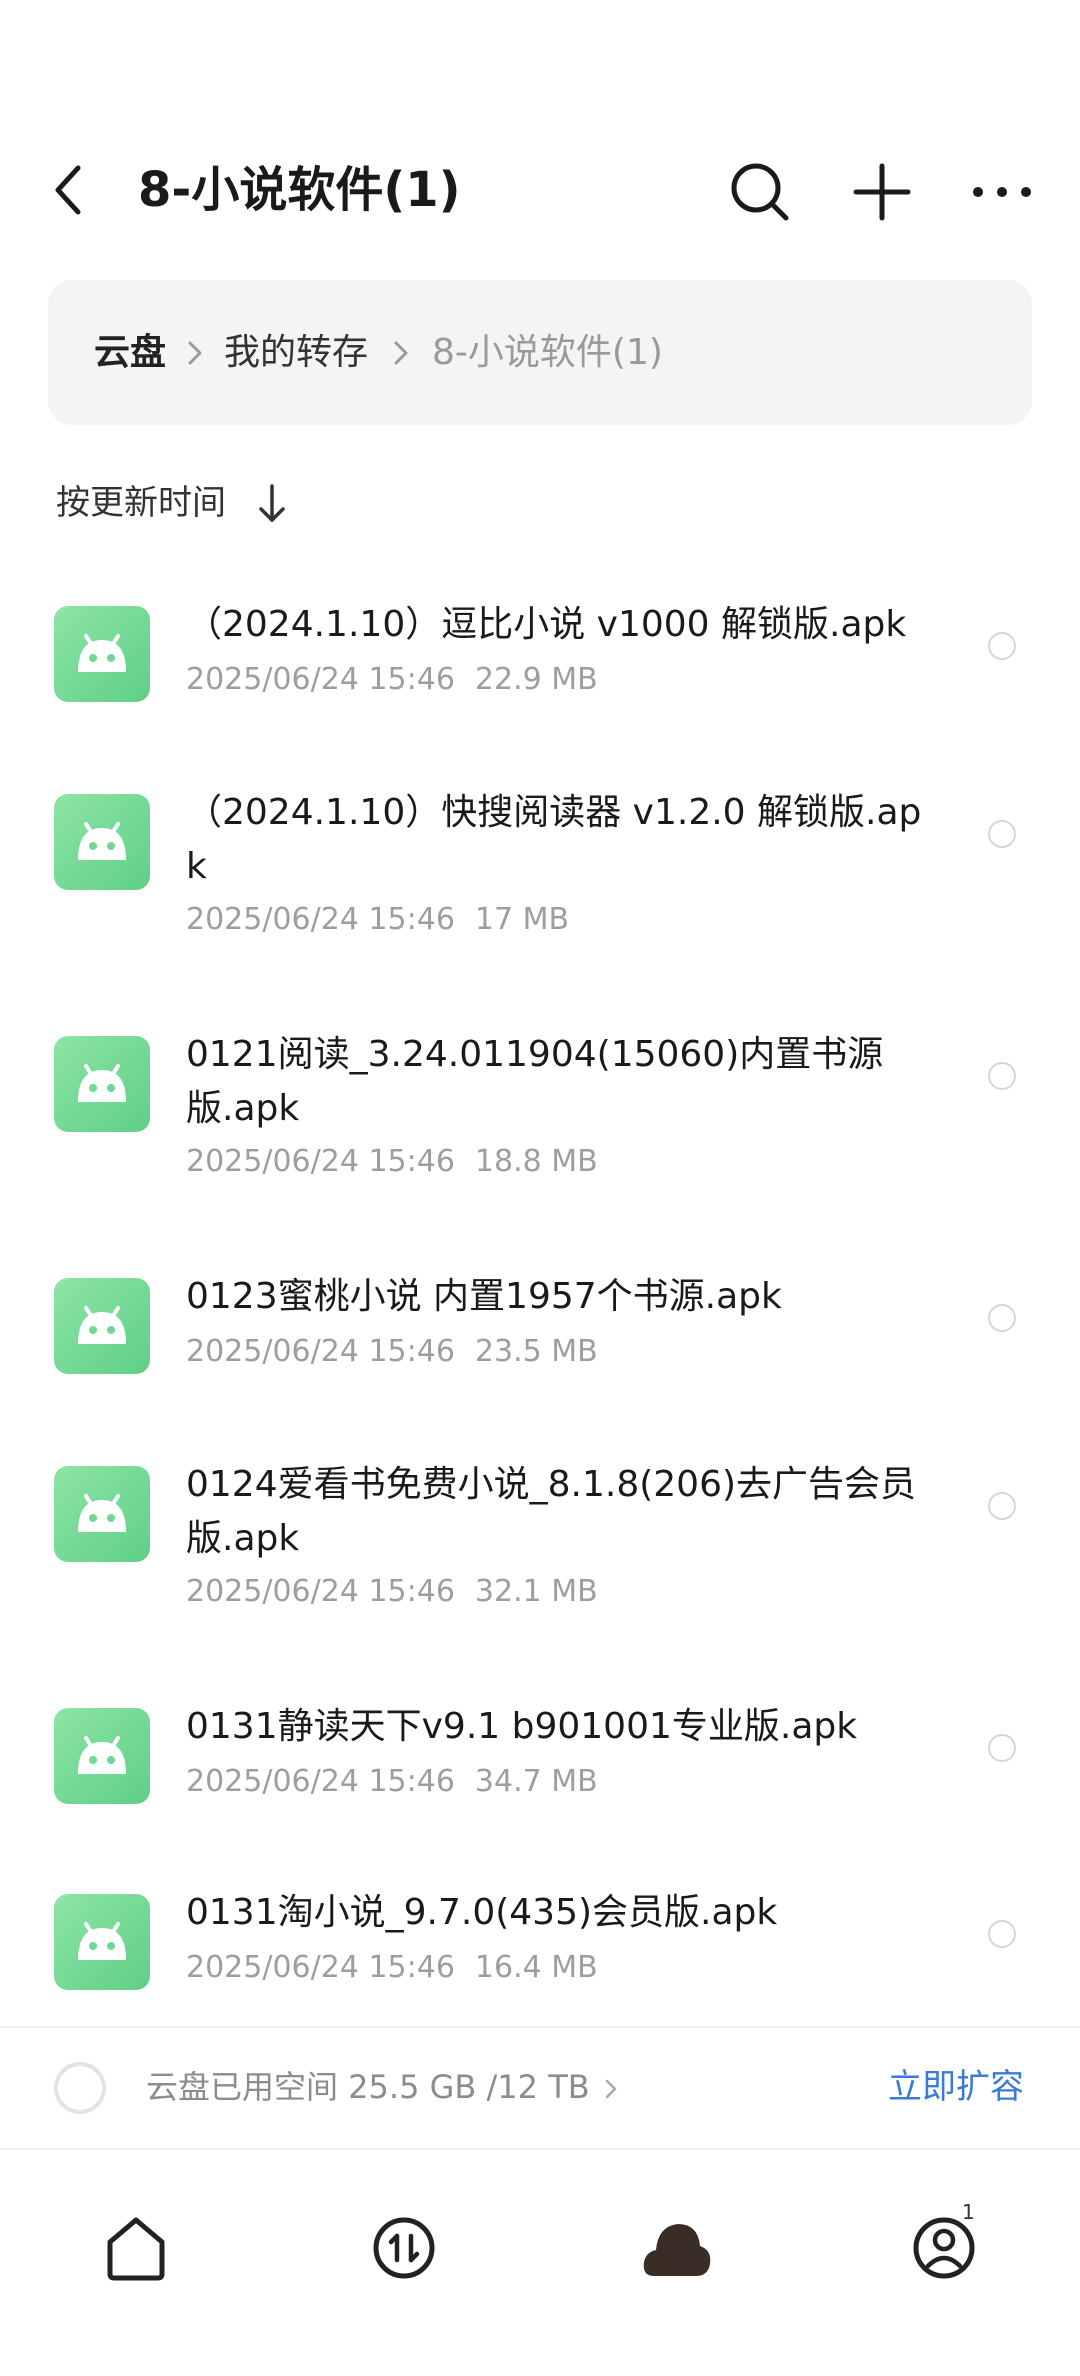 The height and width of the screenshot is (2376, 1080). What do you see at coordinates (551, 1511) in the screenshot?
I see `file-name: 0124爱看书免费小说_8.1.8(206)去广告会员版.apk` at bounding box center [551, 1511].